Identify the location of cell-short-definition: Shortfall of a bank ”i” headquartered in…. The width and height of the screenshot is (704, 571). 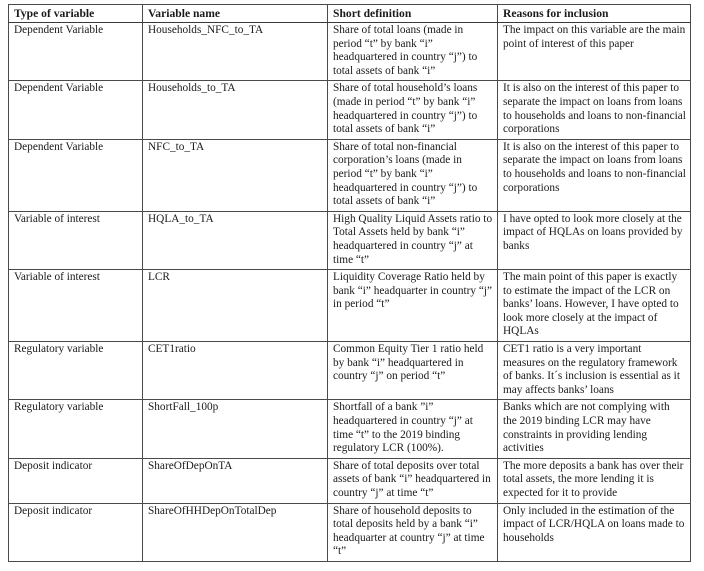
(412, 429).